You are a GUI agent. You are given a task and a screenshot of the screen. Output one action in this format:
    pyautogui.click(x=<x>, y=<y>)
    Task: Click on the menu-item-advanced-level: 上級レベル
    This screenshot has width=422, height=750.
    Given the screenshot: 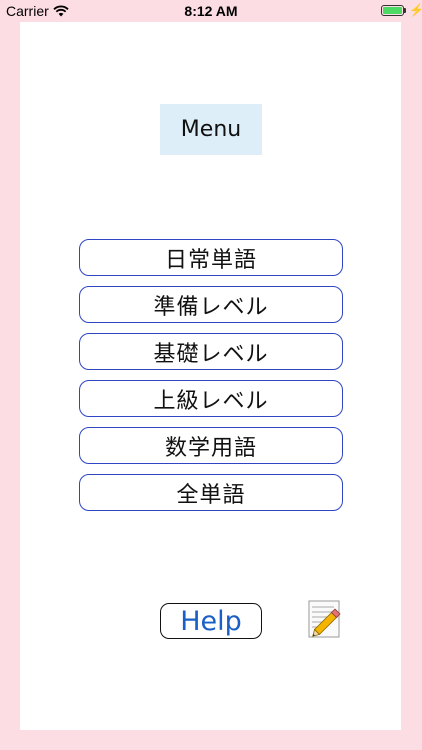 What is the action you would take?
    pyautogui.click(x=211, y=398)
    